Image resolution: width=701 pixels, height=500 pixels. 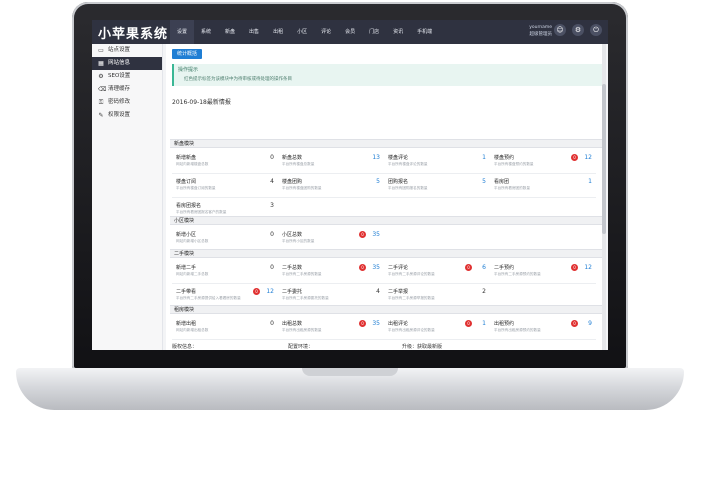 What do you see at coordinates (543, 328) in the screenshot?
I see `stat-cell: 出租预约 平台所有出租房源预约的数量 9 0` at bounding box center [543, 328].